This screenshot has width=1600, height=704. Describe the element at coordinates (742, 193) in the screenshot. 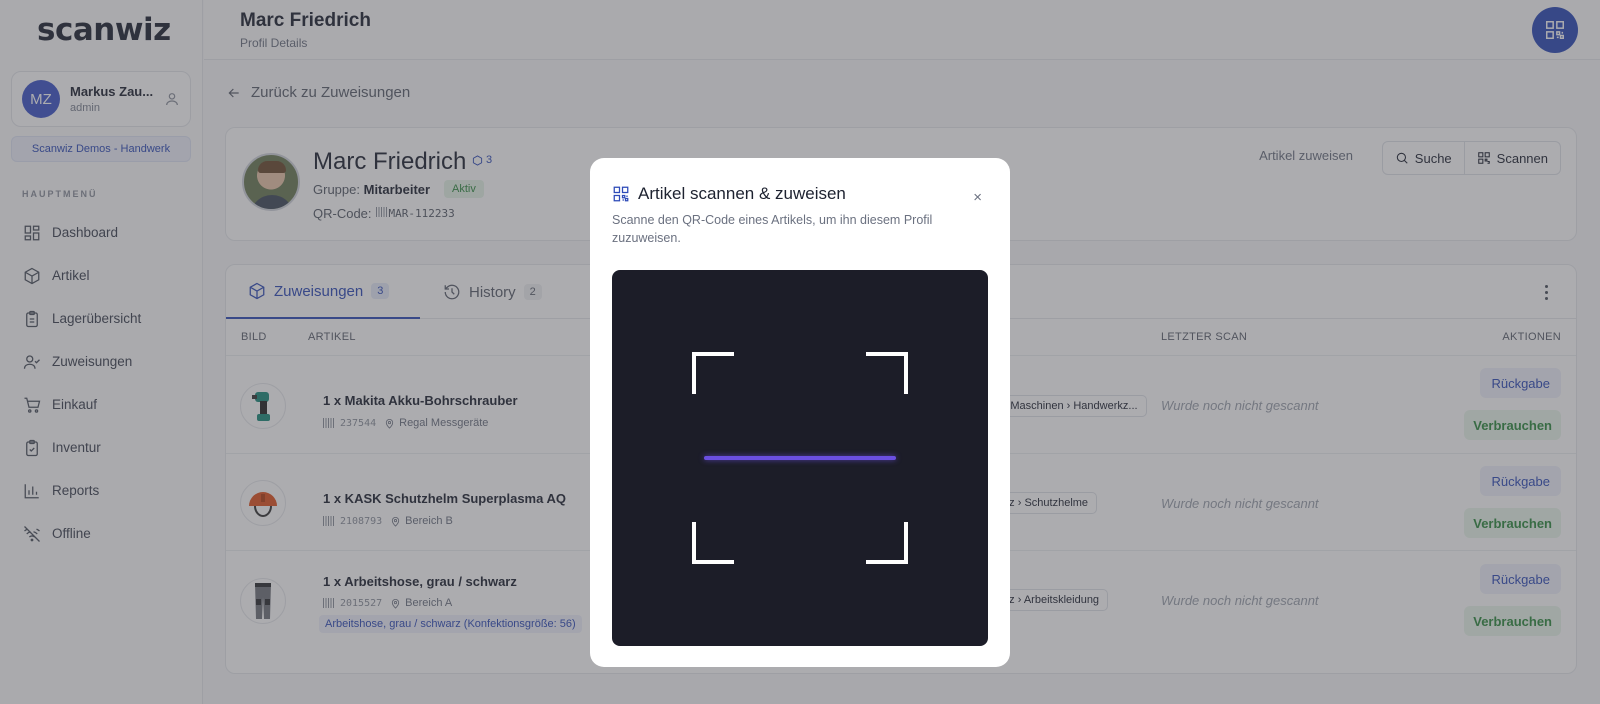

I see `modal-title: Artikel scannen & zuweisen` at that location.